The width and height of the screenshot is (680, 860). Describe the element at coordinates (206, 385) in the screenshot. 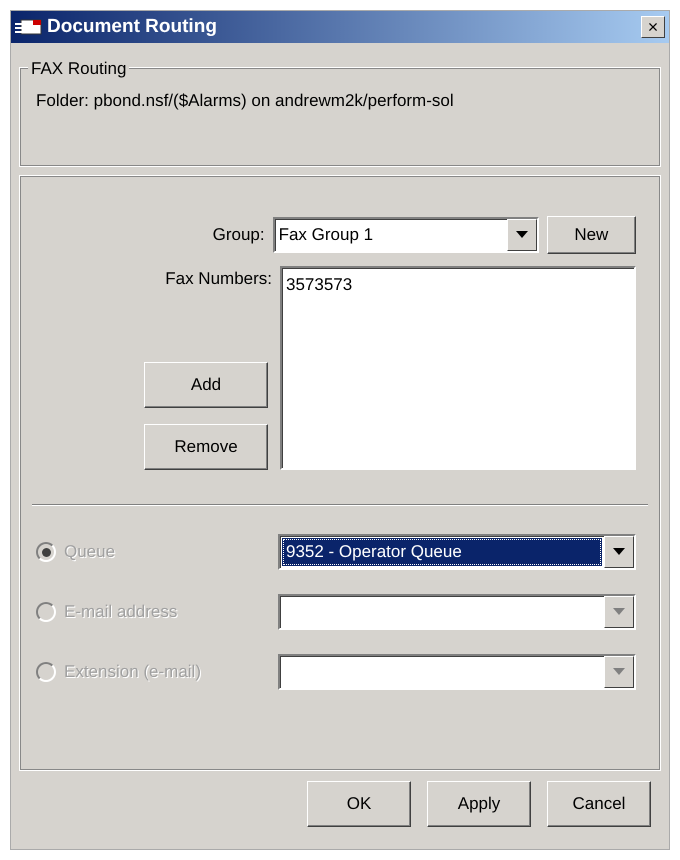

I see `add-button: Add` at that location.